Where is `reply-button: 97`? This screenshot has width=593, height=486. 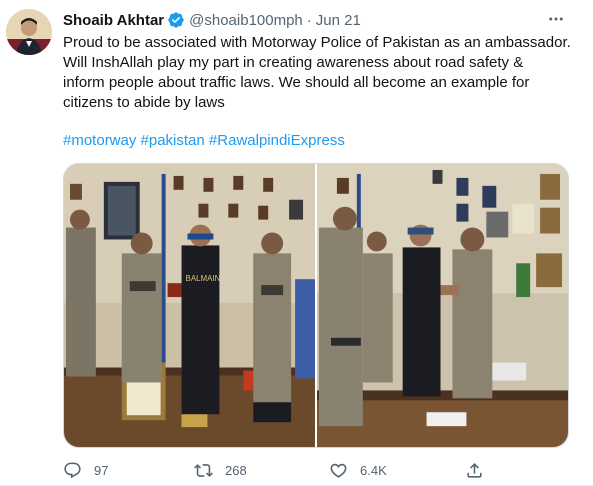 reply-button: 97 is located at coordinates (85, 470).